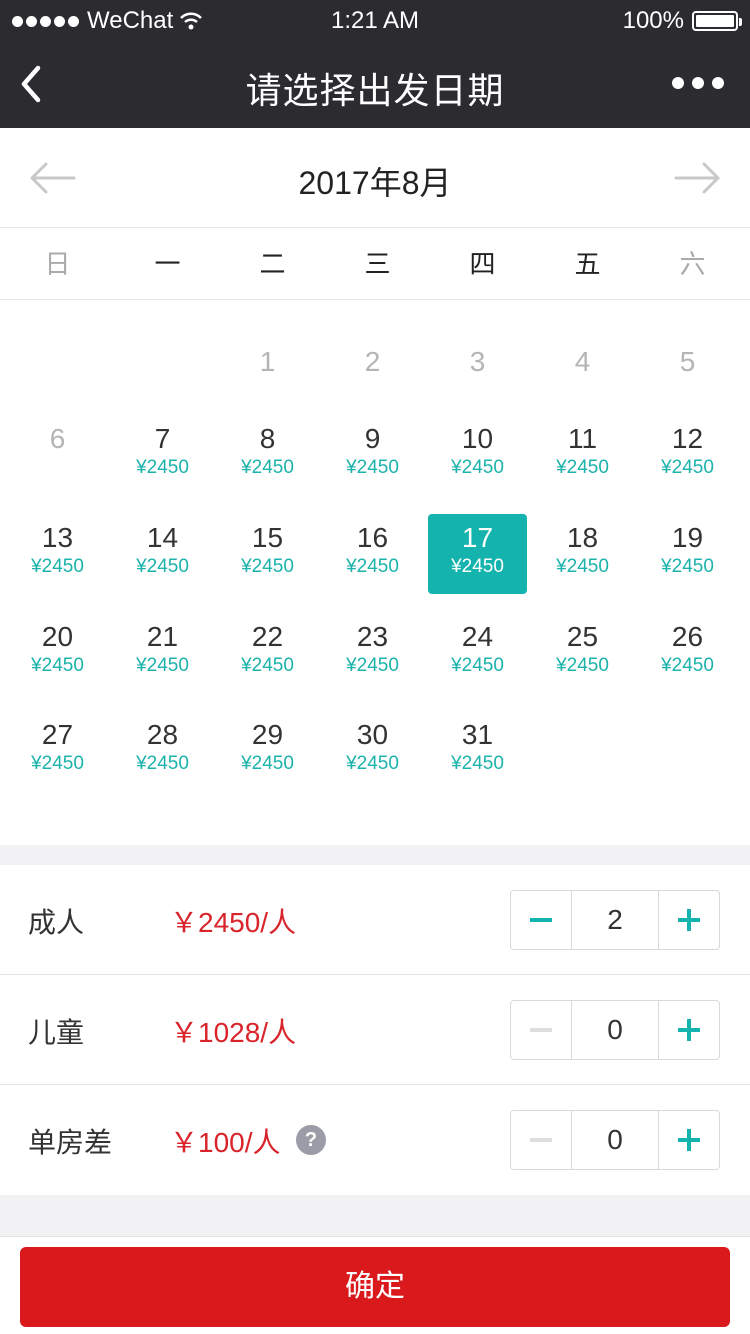 This screenshot has height=1334, width=750. Describe the element at coordinates (377, 264) in the screenshot. I see `weekday-wed: 三` at that location.